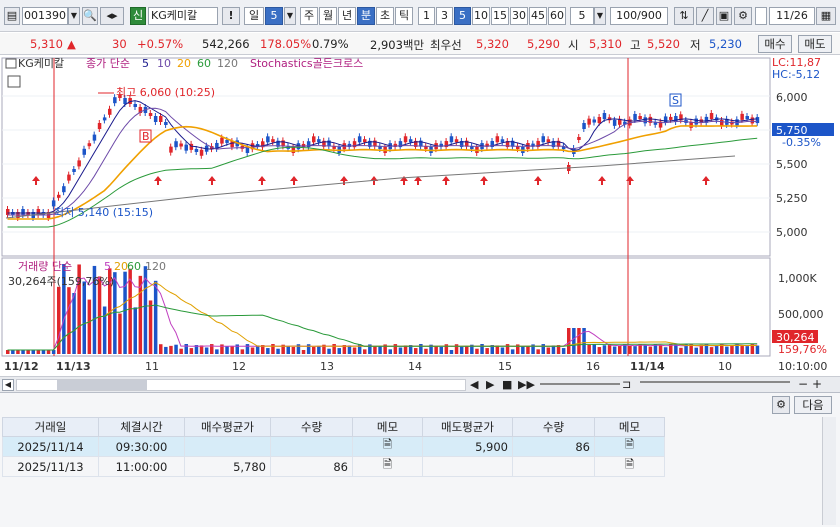  Describe the element at coordinates (538, 16) in the screenshot. I see `interval-45: 45` at that location.